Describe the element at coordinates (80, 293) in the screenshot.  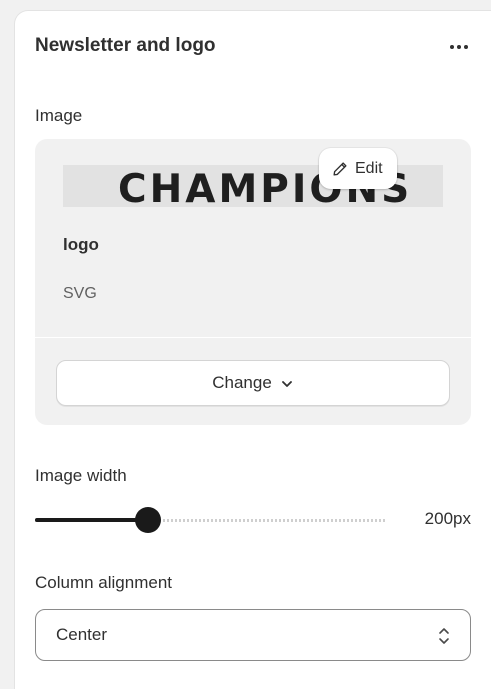
I see `image-file-type: SVG` at that location.